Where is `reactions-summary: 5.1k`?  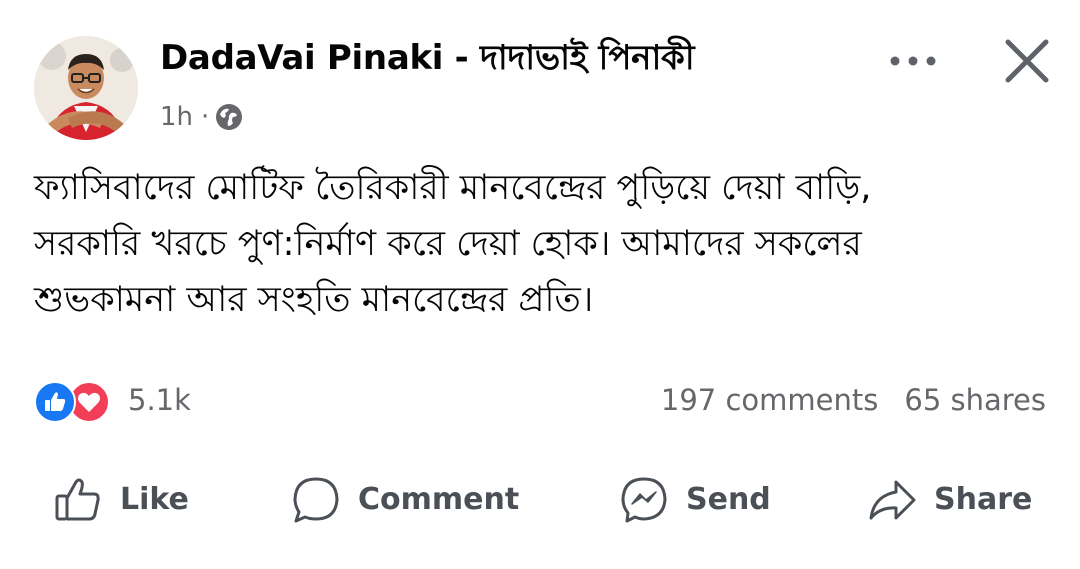 reactions-summary: 5.1k is located at coordinates (112, 401).